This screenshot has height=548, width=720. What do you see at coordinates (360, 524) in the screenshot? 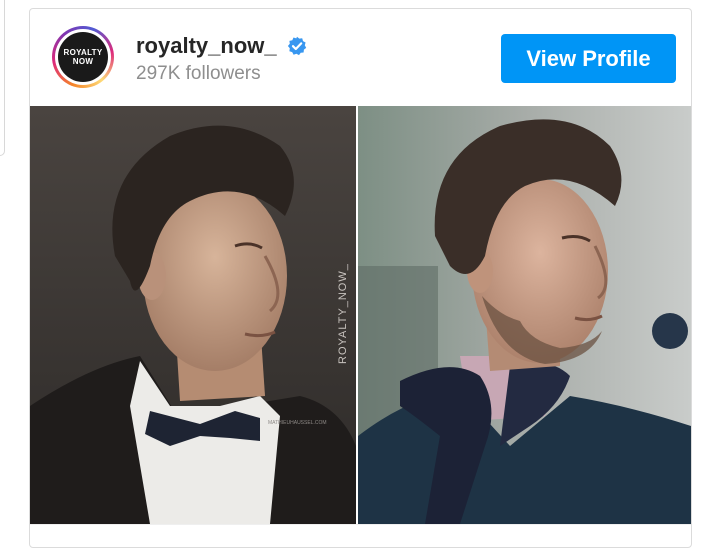
I see `post-divider` at bounding box center [360, 524].